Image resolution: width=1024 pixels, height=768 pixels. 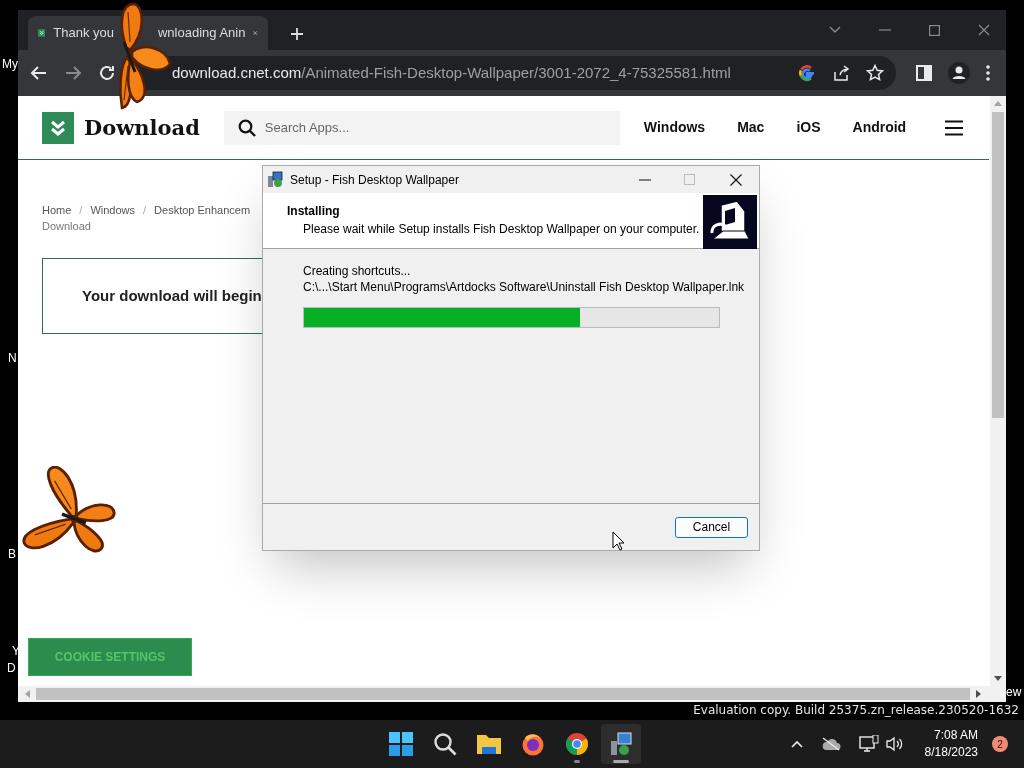 I want to click on tab-title: wnloading Anin, so click(x=202, y=33).